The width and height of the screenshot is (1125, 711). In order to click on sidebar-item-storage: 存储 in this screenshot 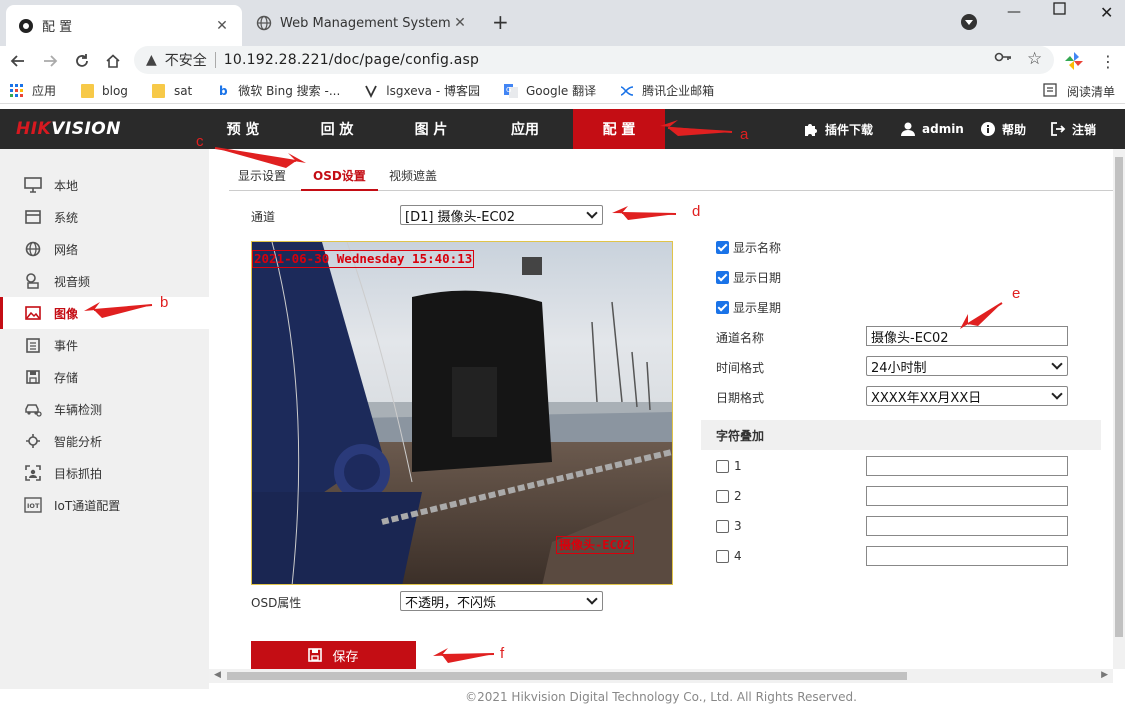, I will do `click(104, 377)`.